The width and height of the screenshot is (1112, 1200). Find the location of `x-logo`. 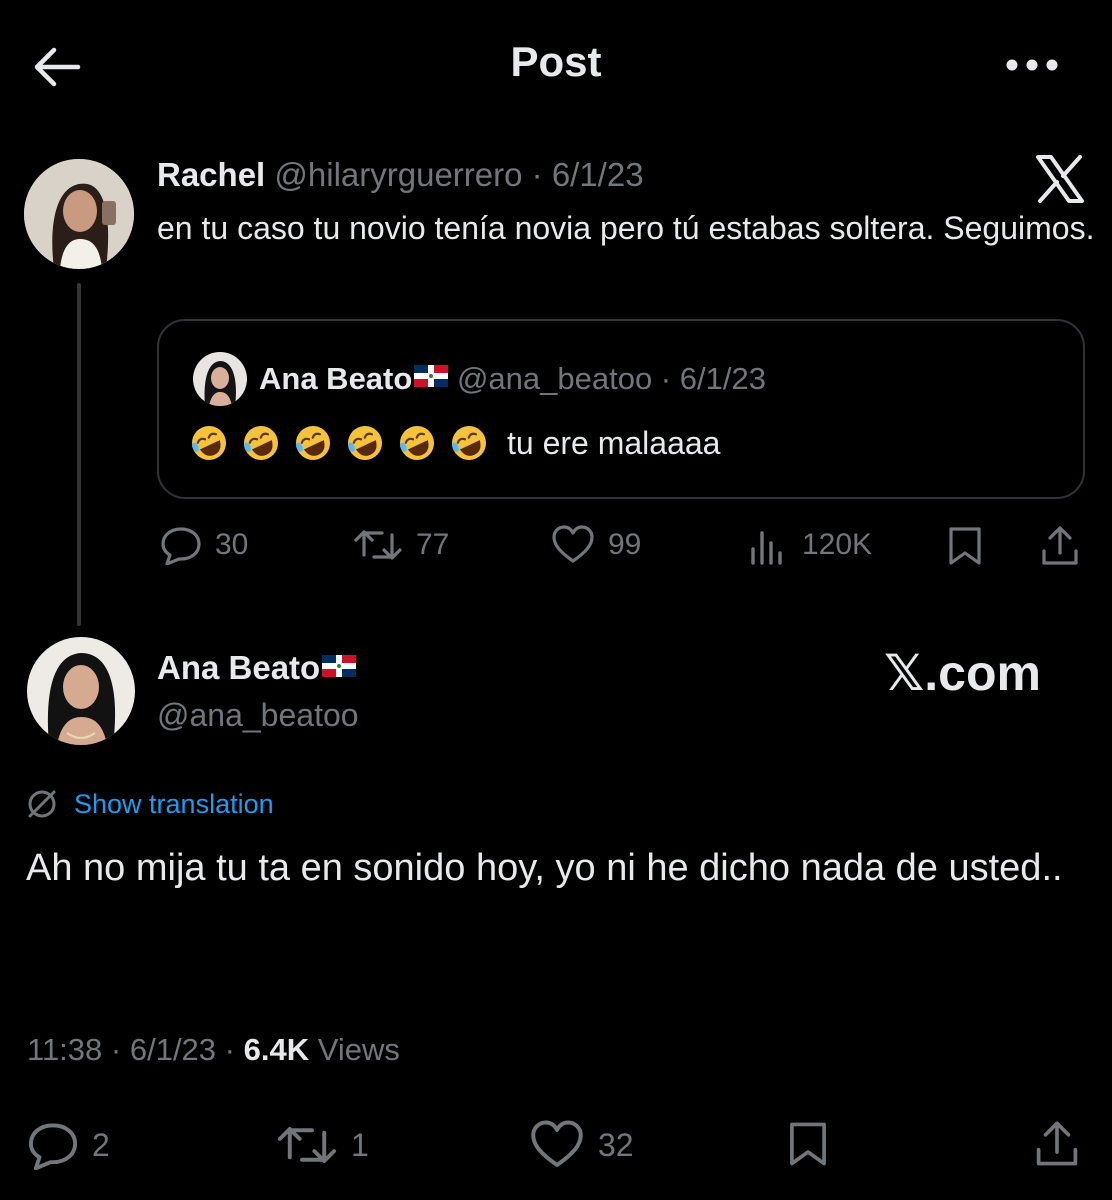

x-logo is located at coordinates (1060, 179).